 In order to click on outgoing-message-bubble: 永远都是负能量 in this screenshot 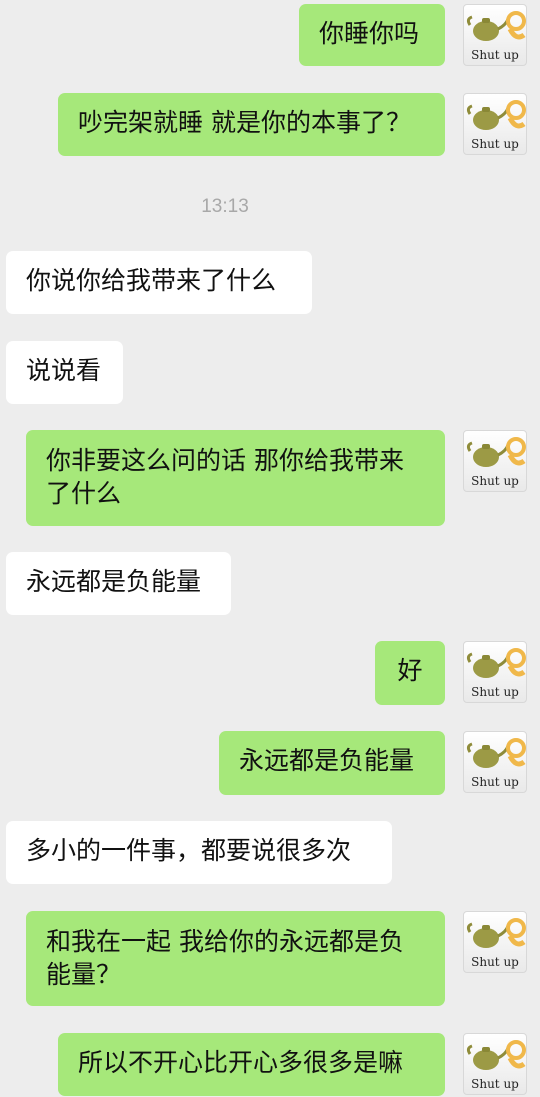, I will do `click(332, 763)`.